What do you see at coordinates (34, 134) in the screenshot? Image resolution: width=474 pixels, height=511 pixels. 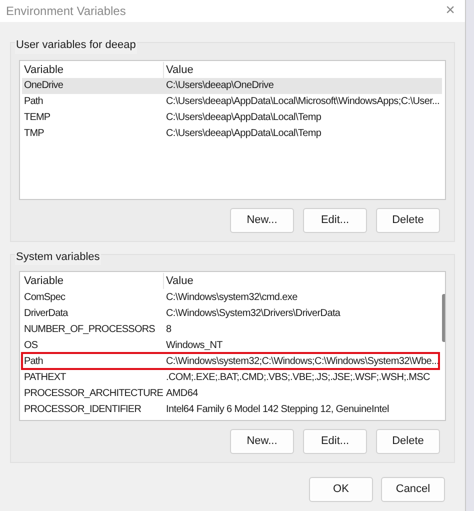 I see `variable-name: TMP` at bounding box center [34, 134].